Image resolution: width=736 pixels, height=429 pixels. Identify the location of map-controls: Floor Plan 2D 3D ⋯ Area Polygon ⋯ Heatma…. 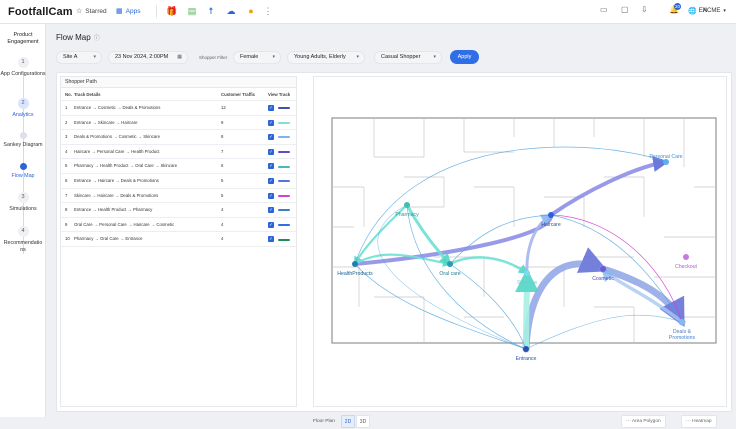
(520, 422).